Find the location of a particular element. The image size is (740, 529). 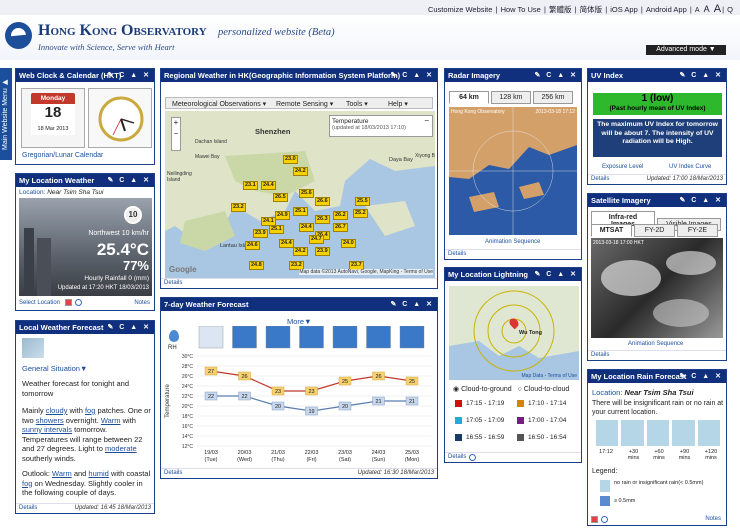

simplified-chinese-link: 简体版 is located at coordinates (591, 9).